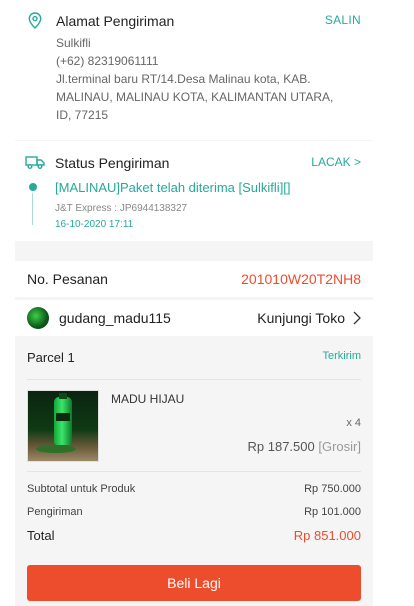  Describe the element at coordinates (115, 21) in the screenshot. I see `address-title: Alamat Pengiriman` at that location.